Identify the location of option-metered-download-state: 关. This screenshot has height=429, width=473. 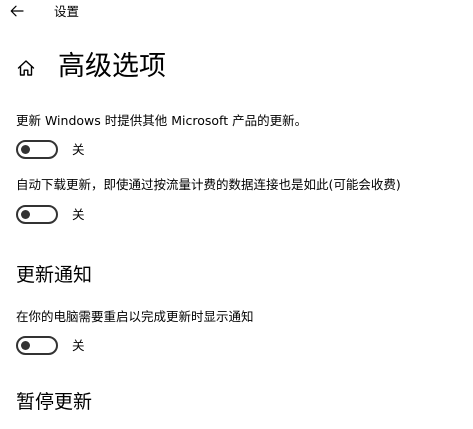
(78, 214).